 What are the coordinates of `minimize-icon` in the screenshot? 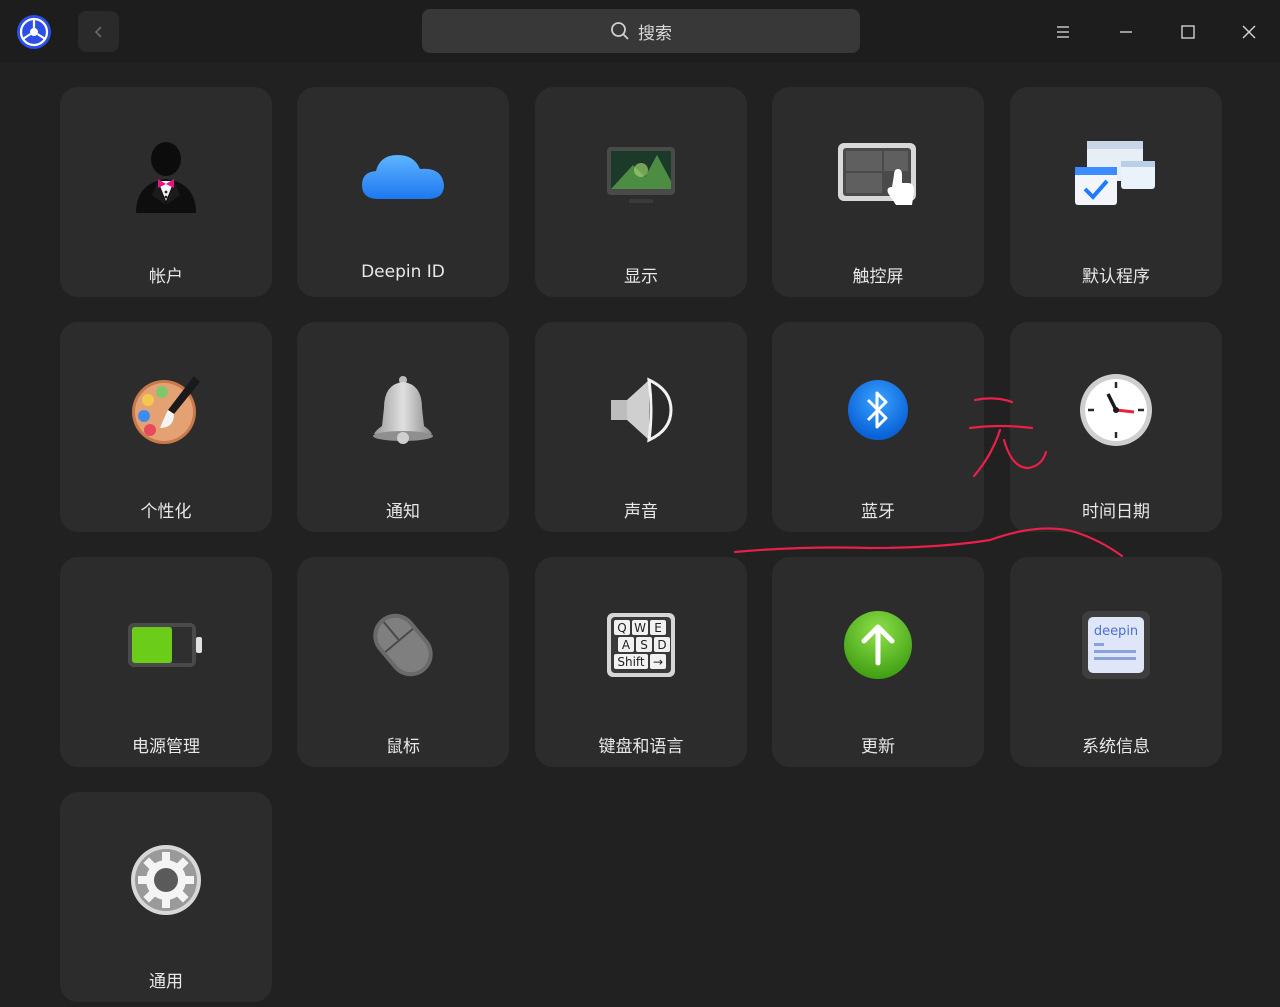 It's located at (1126, 32).